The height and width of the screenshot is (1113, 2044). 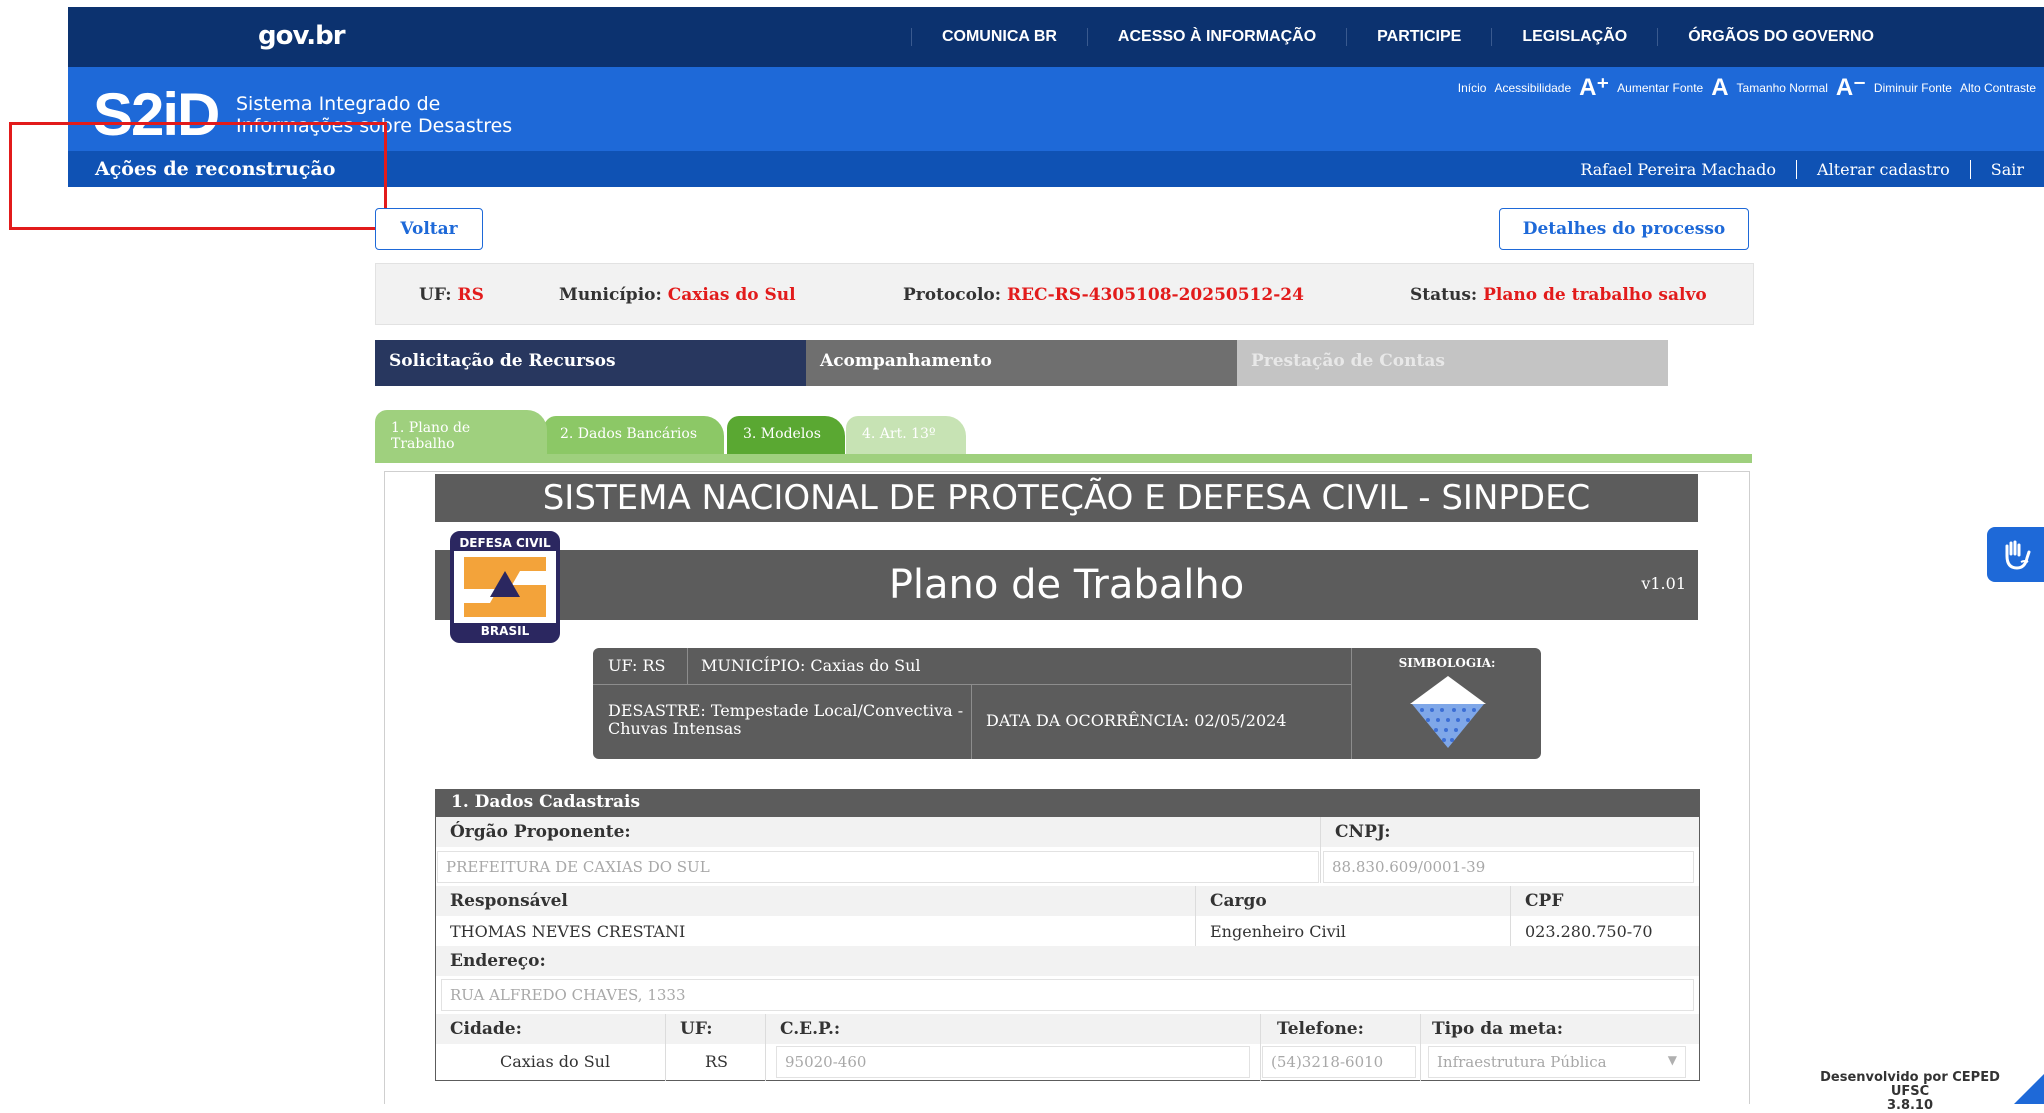 I want to click on increase-font-link: Aumentar Fonte, so click(x=1660, y=88).